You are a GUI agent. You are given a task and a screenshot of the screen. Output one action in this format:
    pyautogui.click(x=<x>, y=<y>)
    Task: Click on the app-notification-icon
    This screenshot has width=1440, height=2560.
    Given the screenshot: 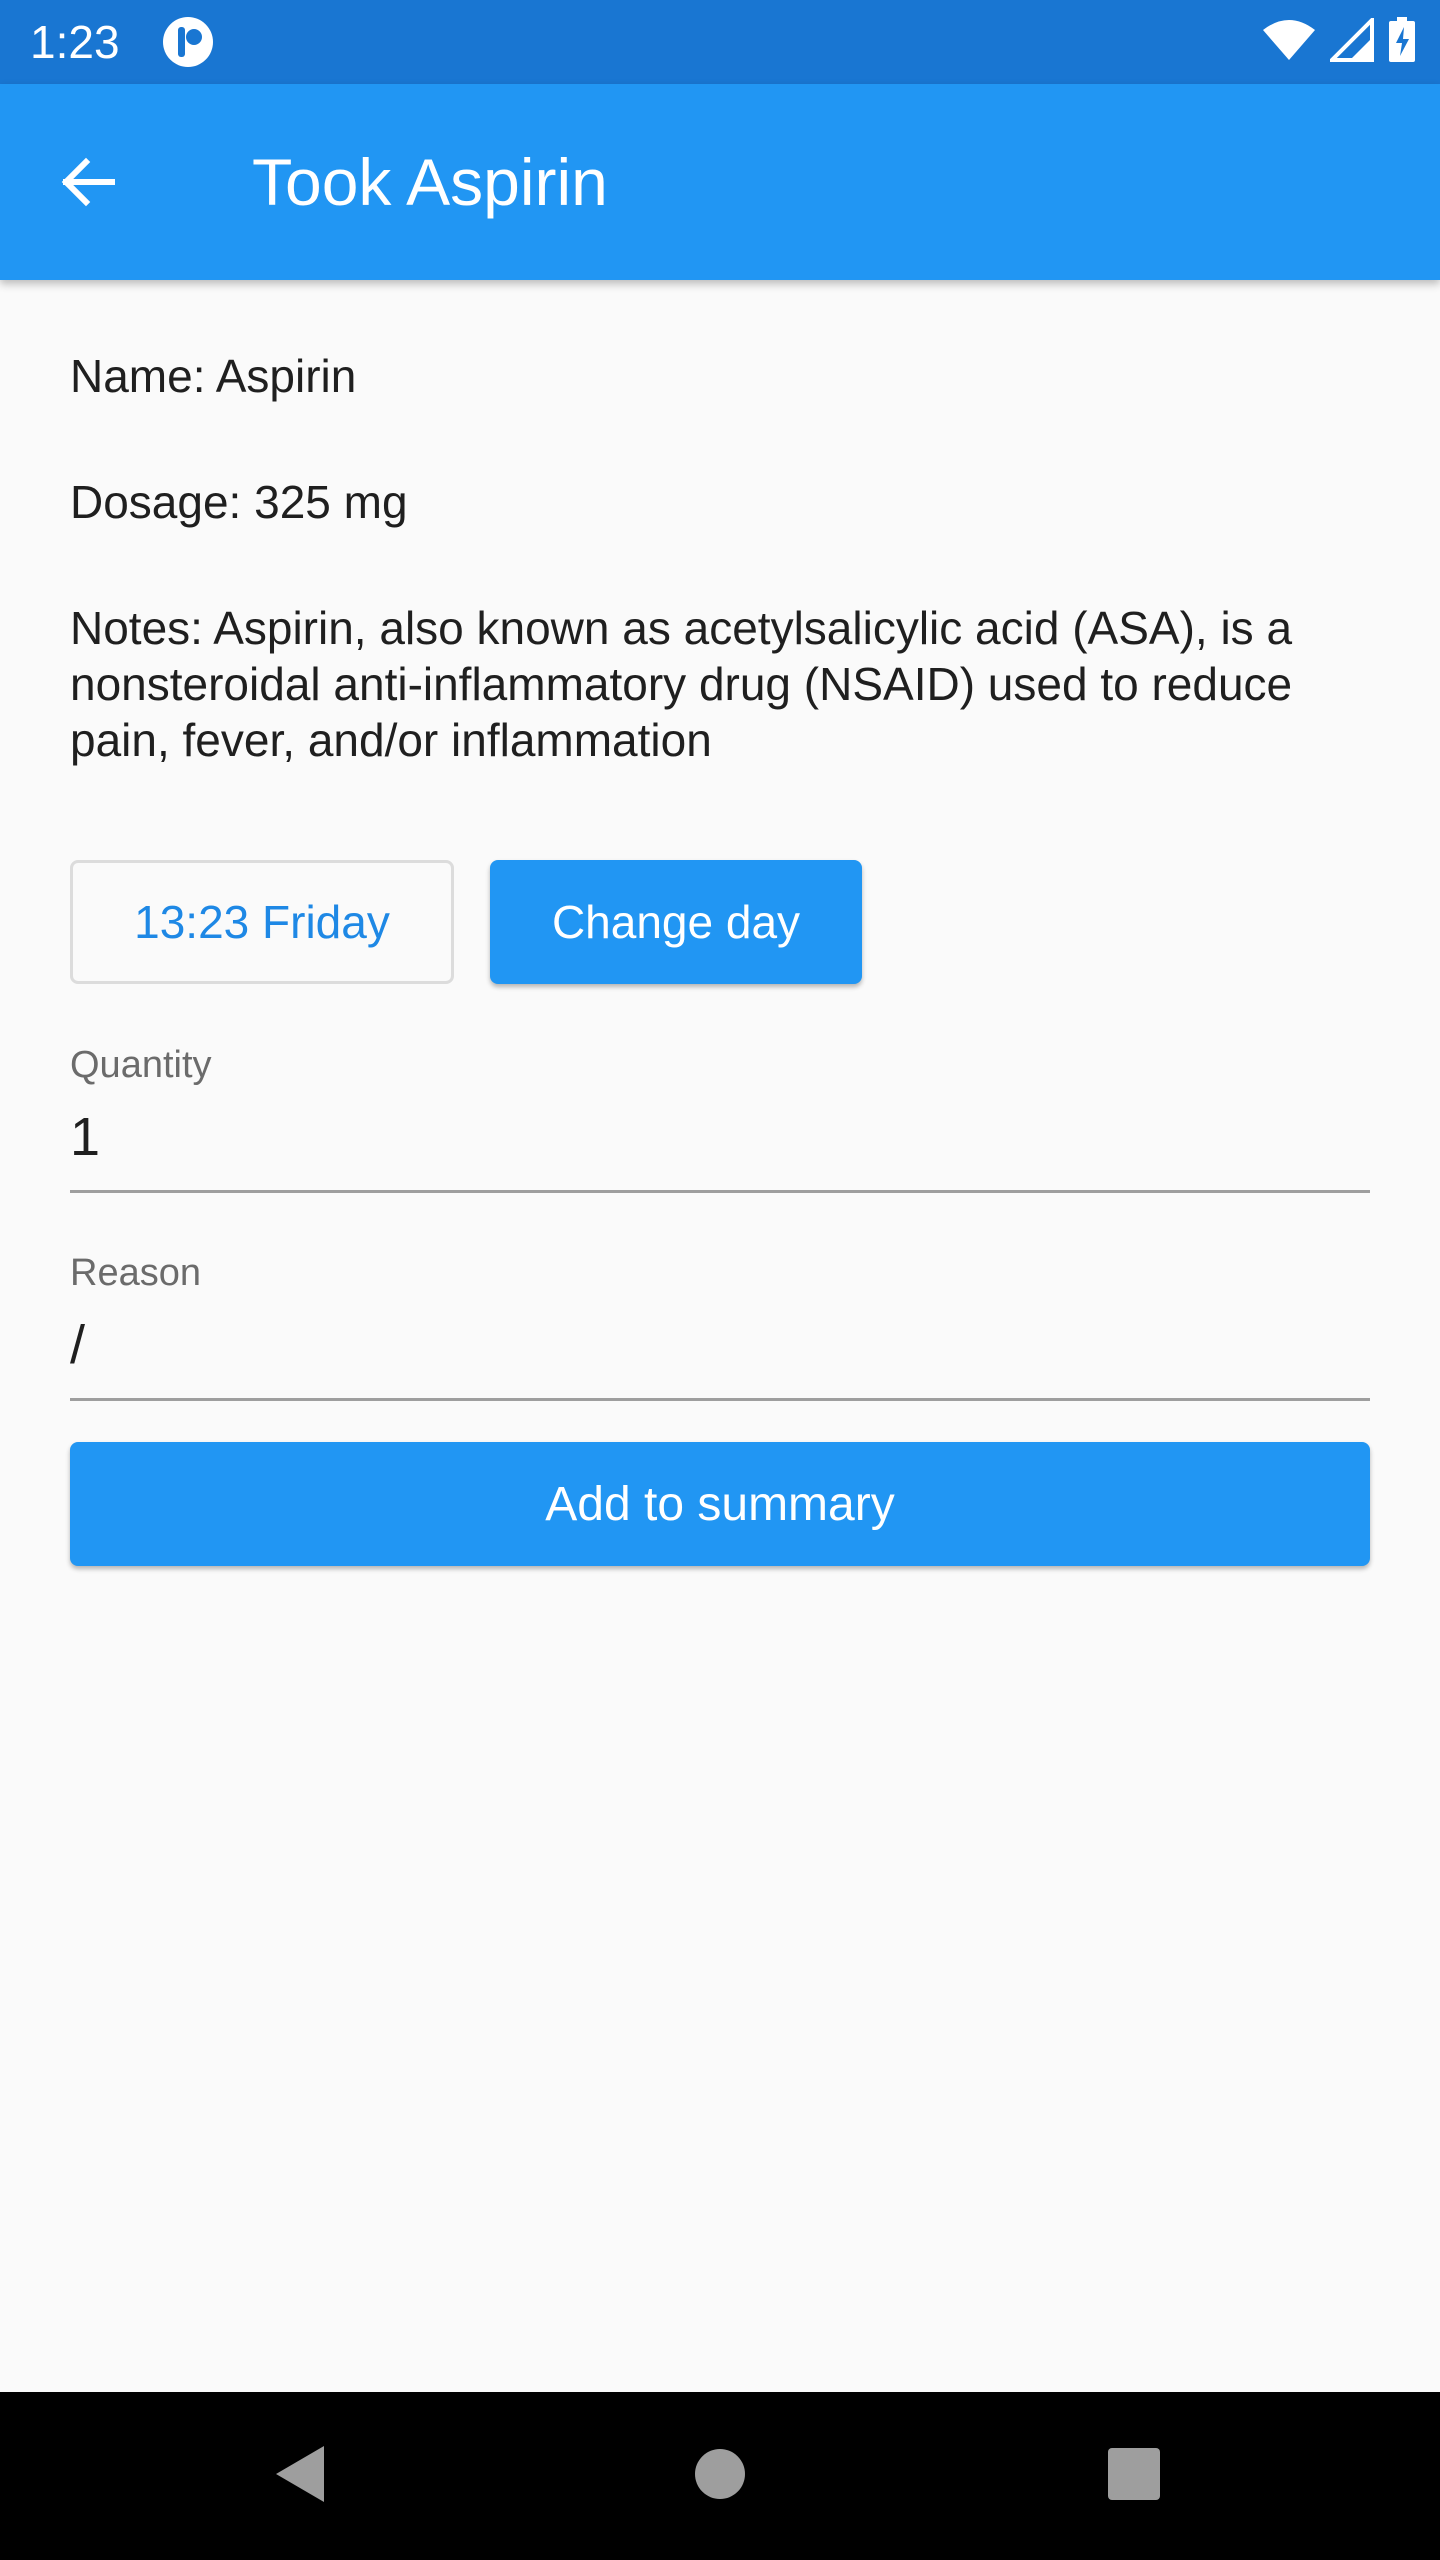 What is the action you would take?
    pyautogui.click(x=188, y=42)
    